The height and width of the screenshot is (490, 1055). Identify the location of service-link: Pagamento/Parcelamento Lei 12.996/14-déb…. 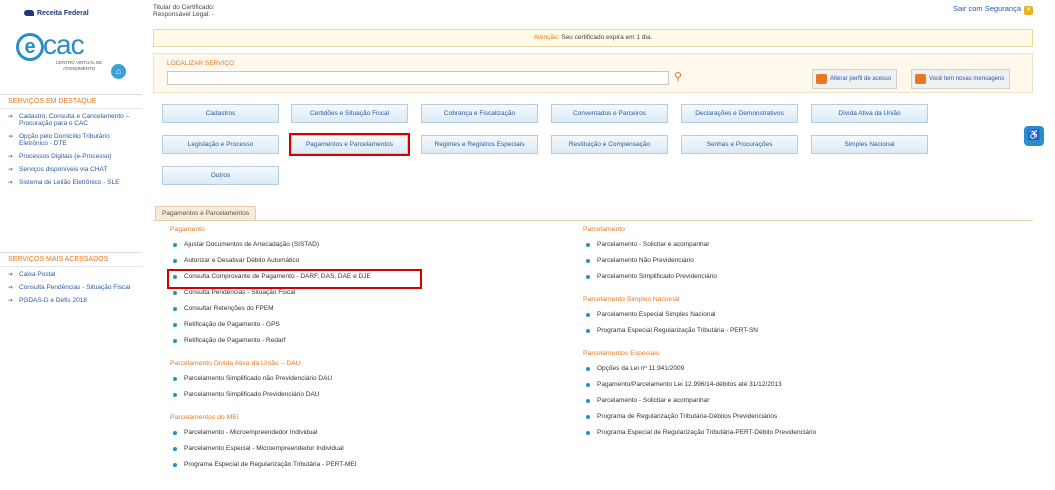
(803, 388).